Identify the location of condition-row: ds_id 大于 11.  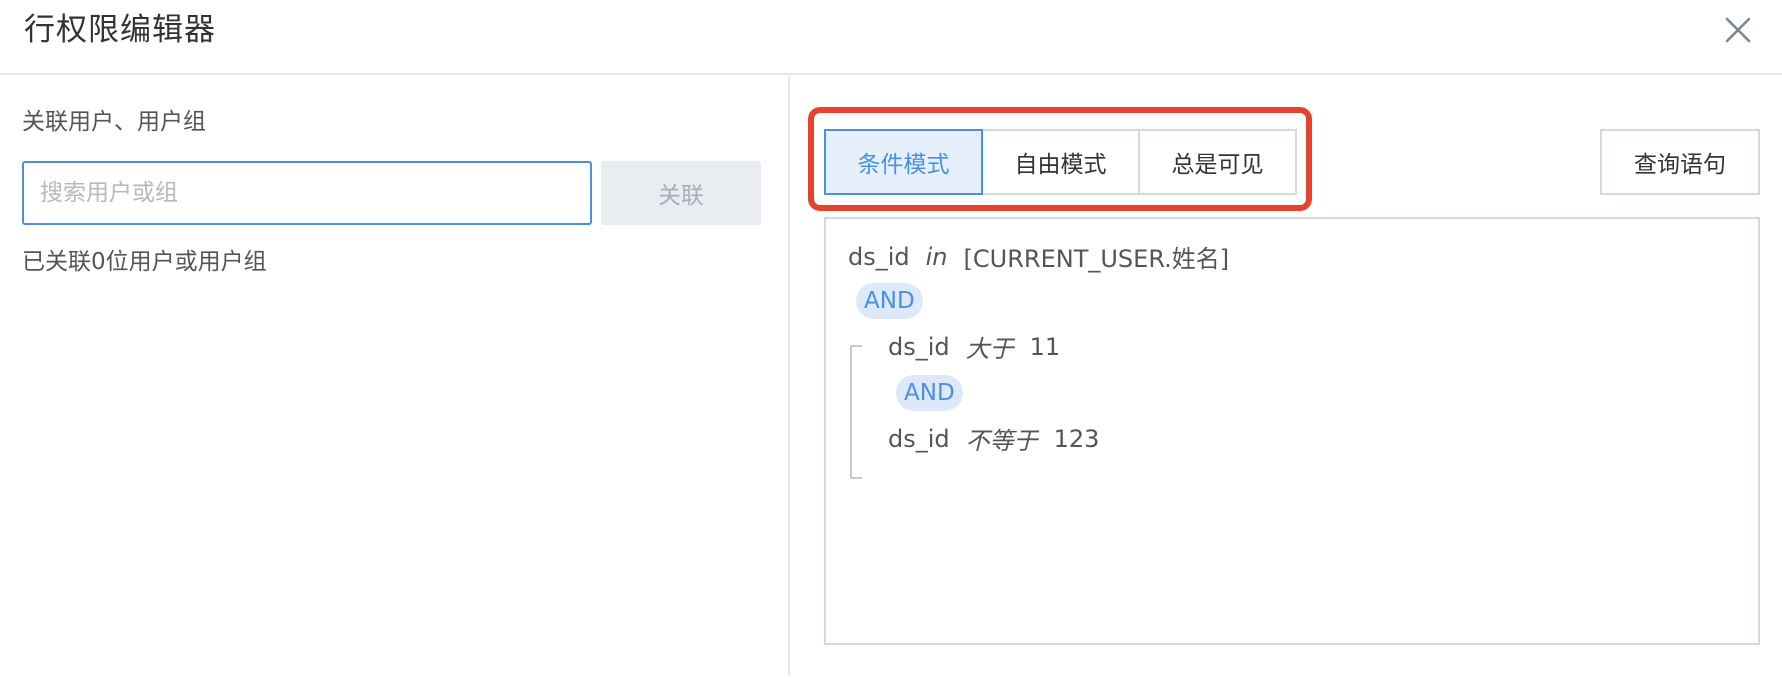
(974, 346).